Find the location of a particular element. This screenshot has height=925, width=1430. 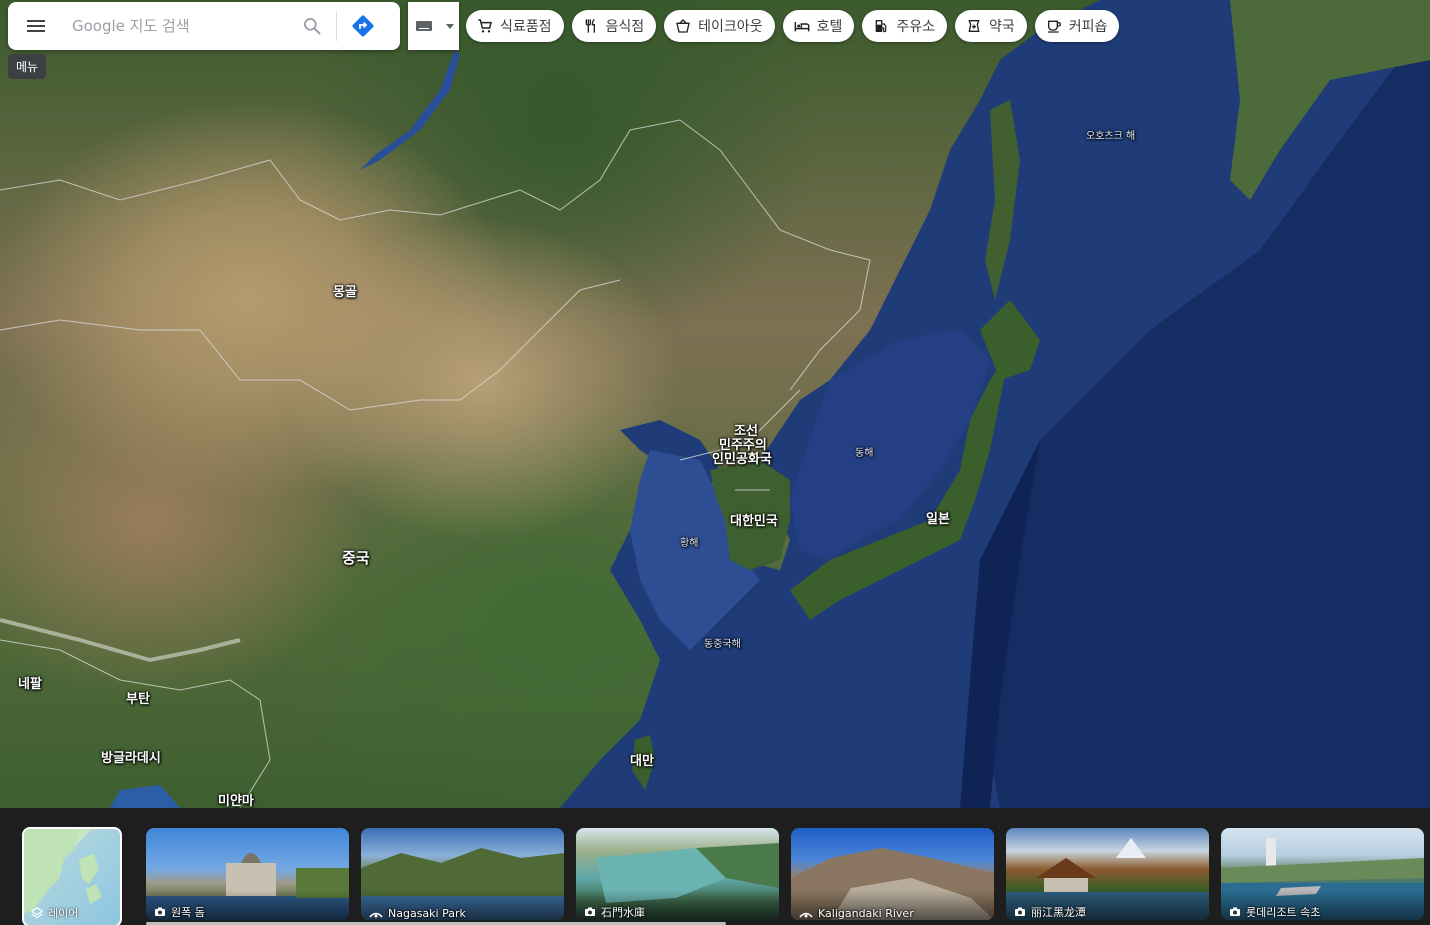

search-box is located at coordinates (204, 26).